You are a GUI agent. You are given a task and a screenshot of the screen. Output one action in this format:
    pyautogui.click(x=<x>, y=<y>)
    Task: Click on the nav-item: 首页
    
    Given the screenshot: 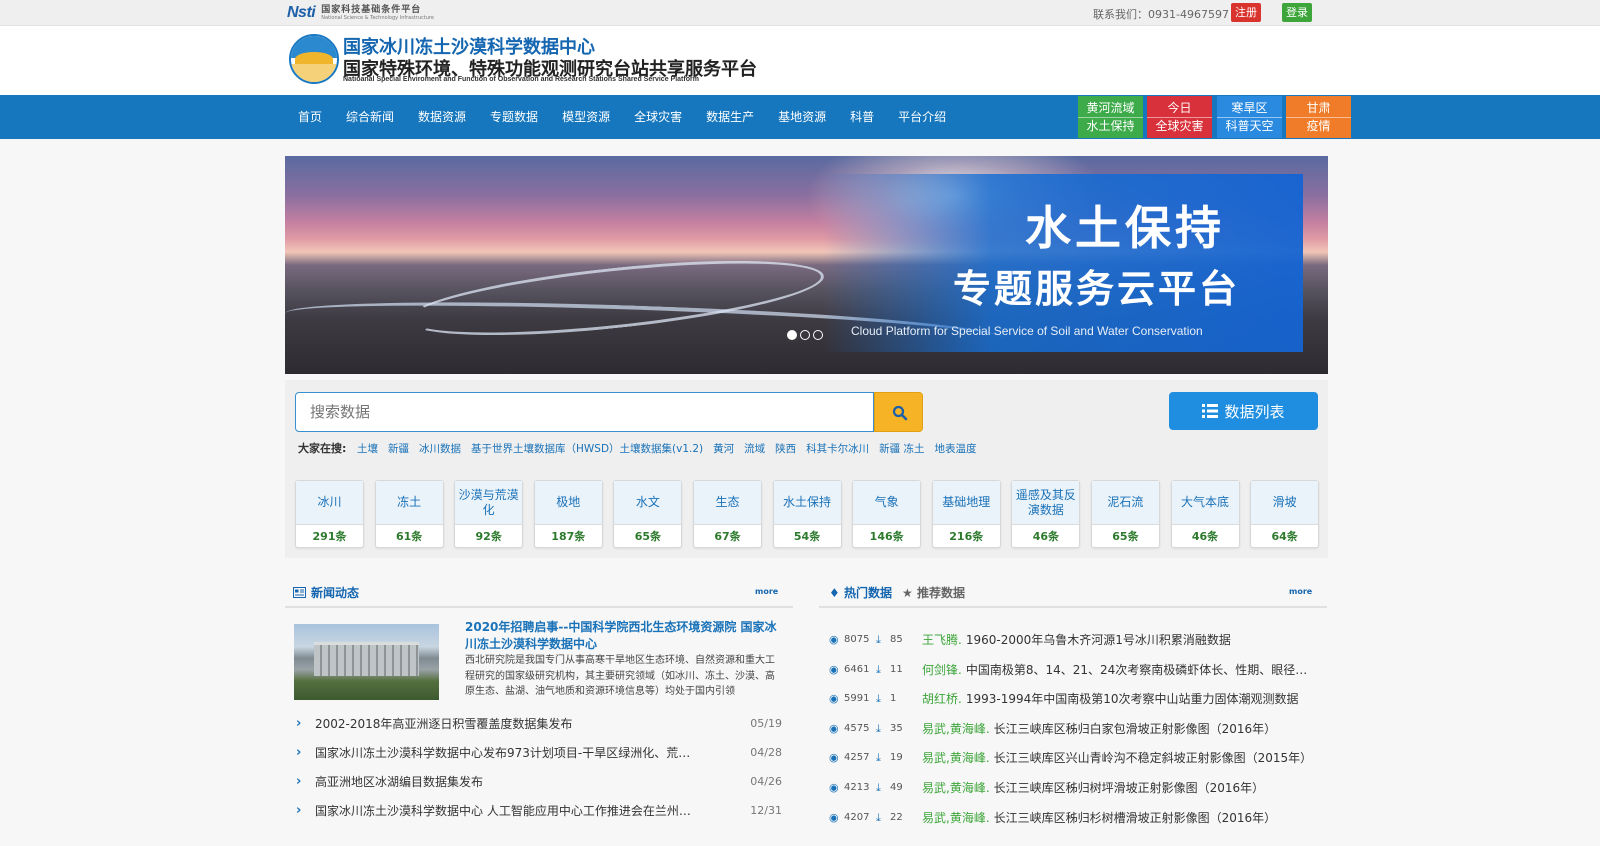 What is the action you would take?
    pyautogui.click(x=310, y=117)
    